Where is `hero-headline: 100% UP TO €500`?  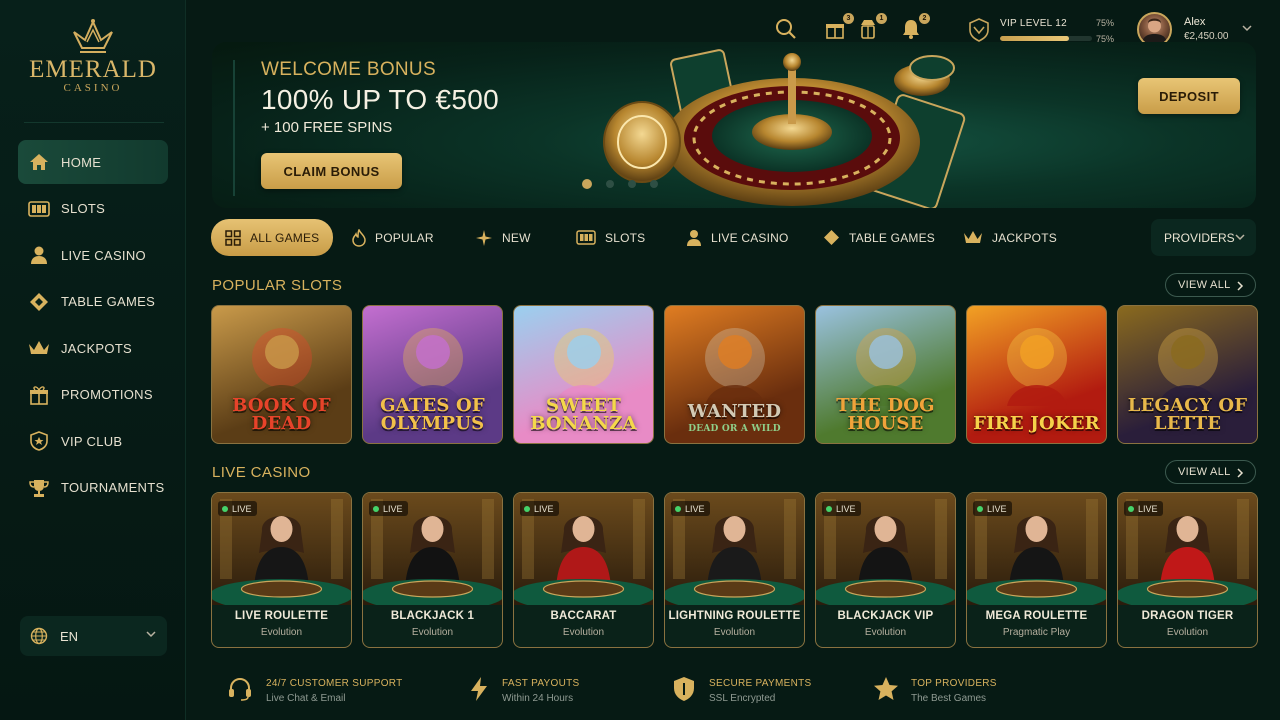
hero-headline: 100% UP TO €500 is located at coordinates (380, 99).